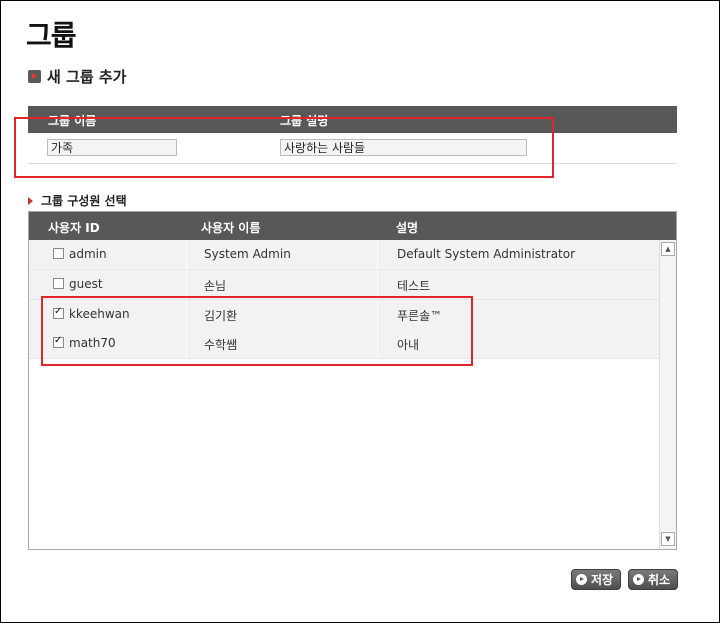 The height and width of the screenshot is (623, 720). Describe the element at coordinates (99, 314) in the screenshot. I see `row-user-id: kkeehwan` at that location.